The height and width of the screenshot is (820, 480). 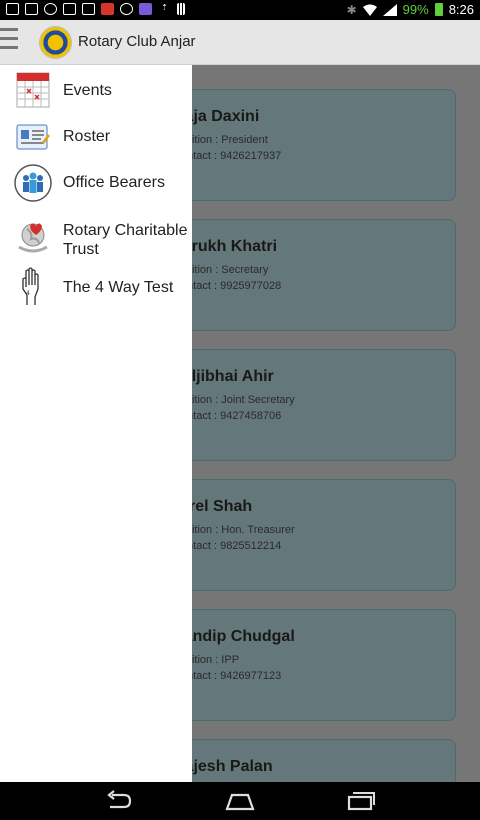 What do you see at coordinates (95, 9) in the screenshot?
I see `notification-icons: ⇡` at bounding box center [95, 9].